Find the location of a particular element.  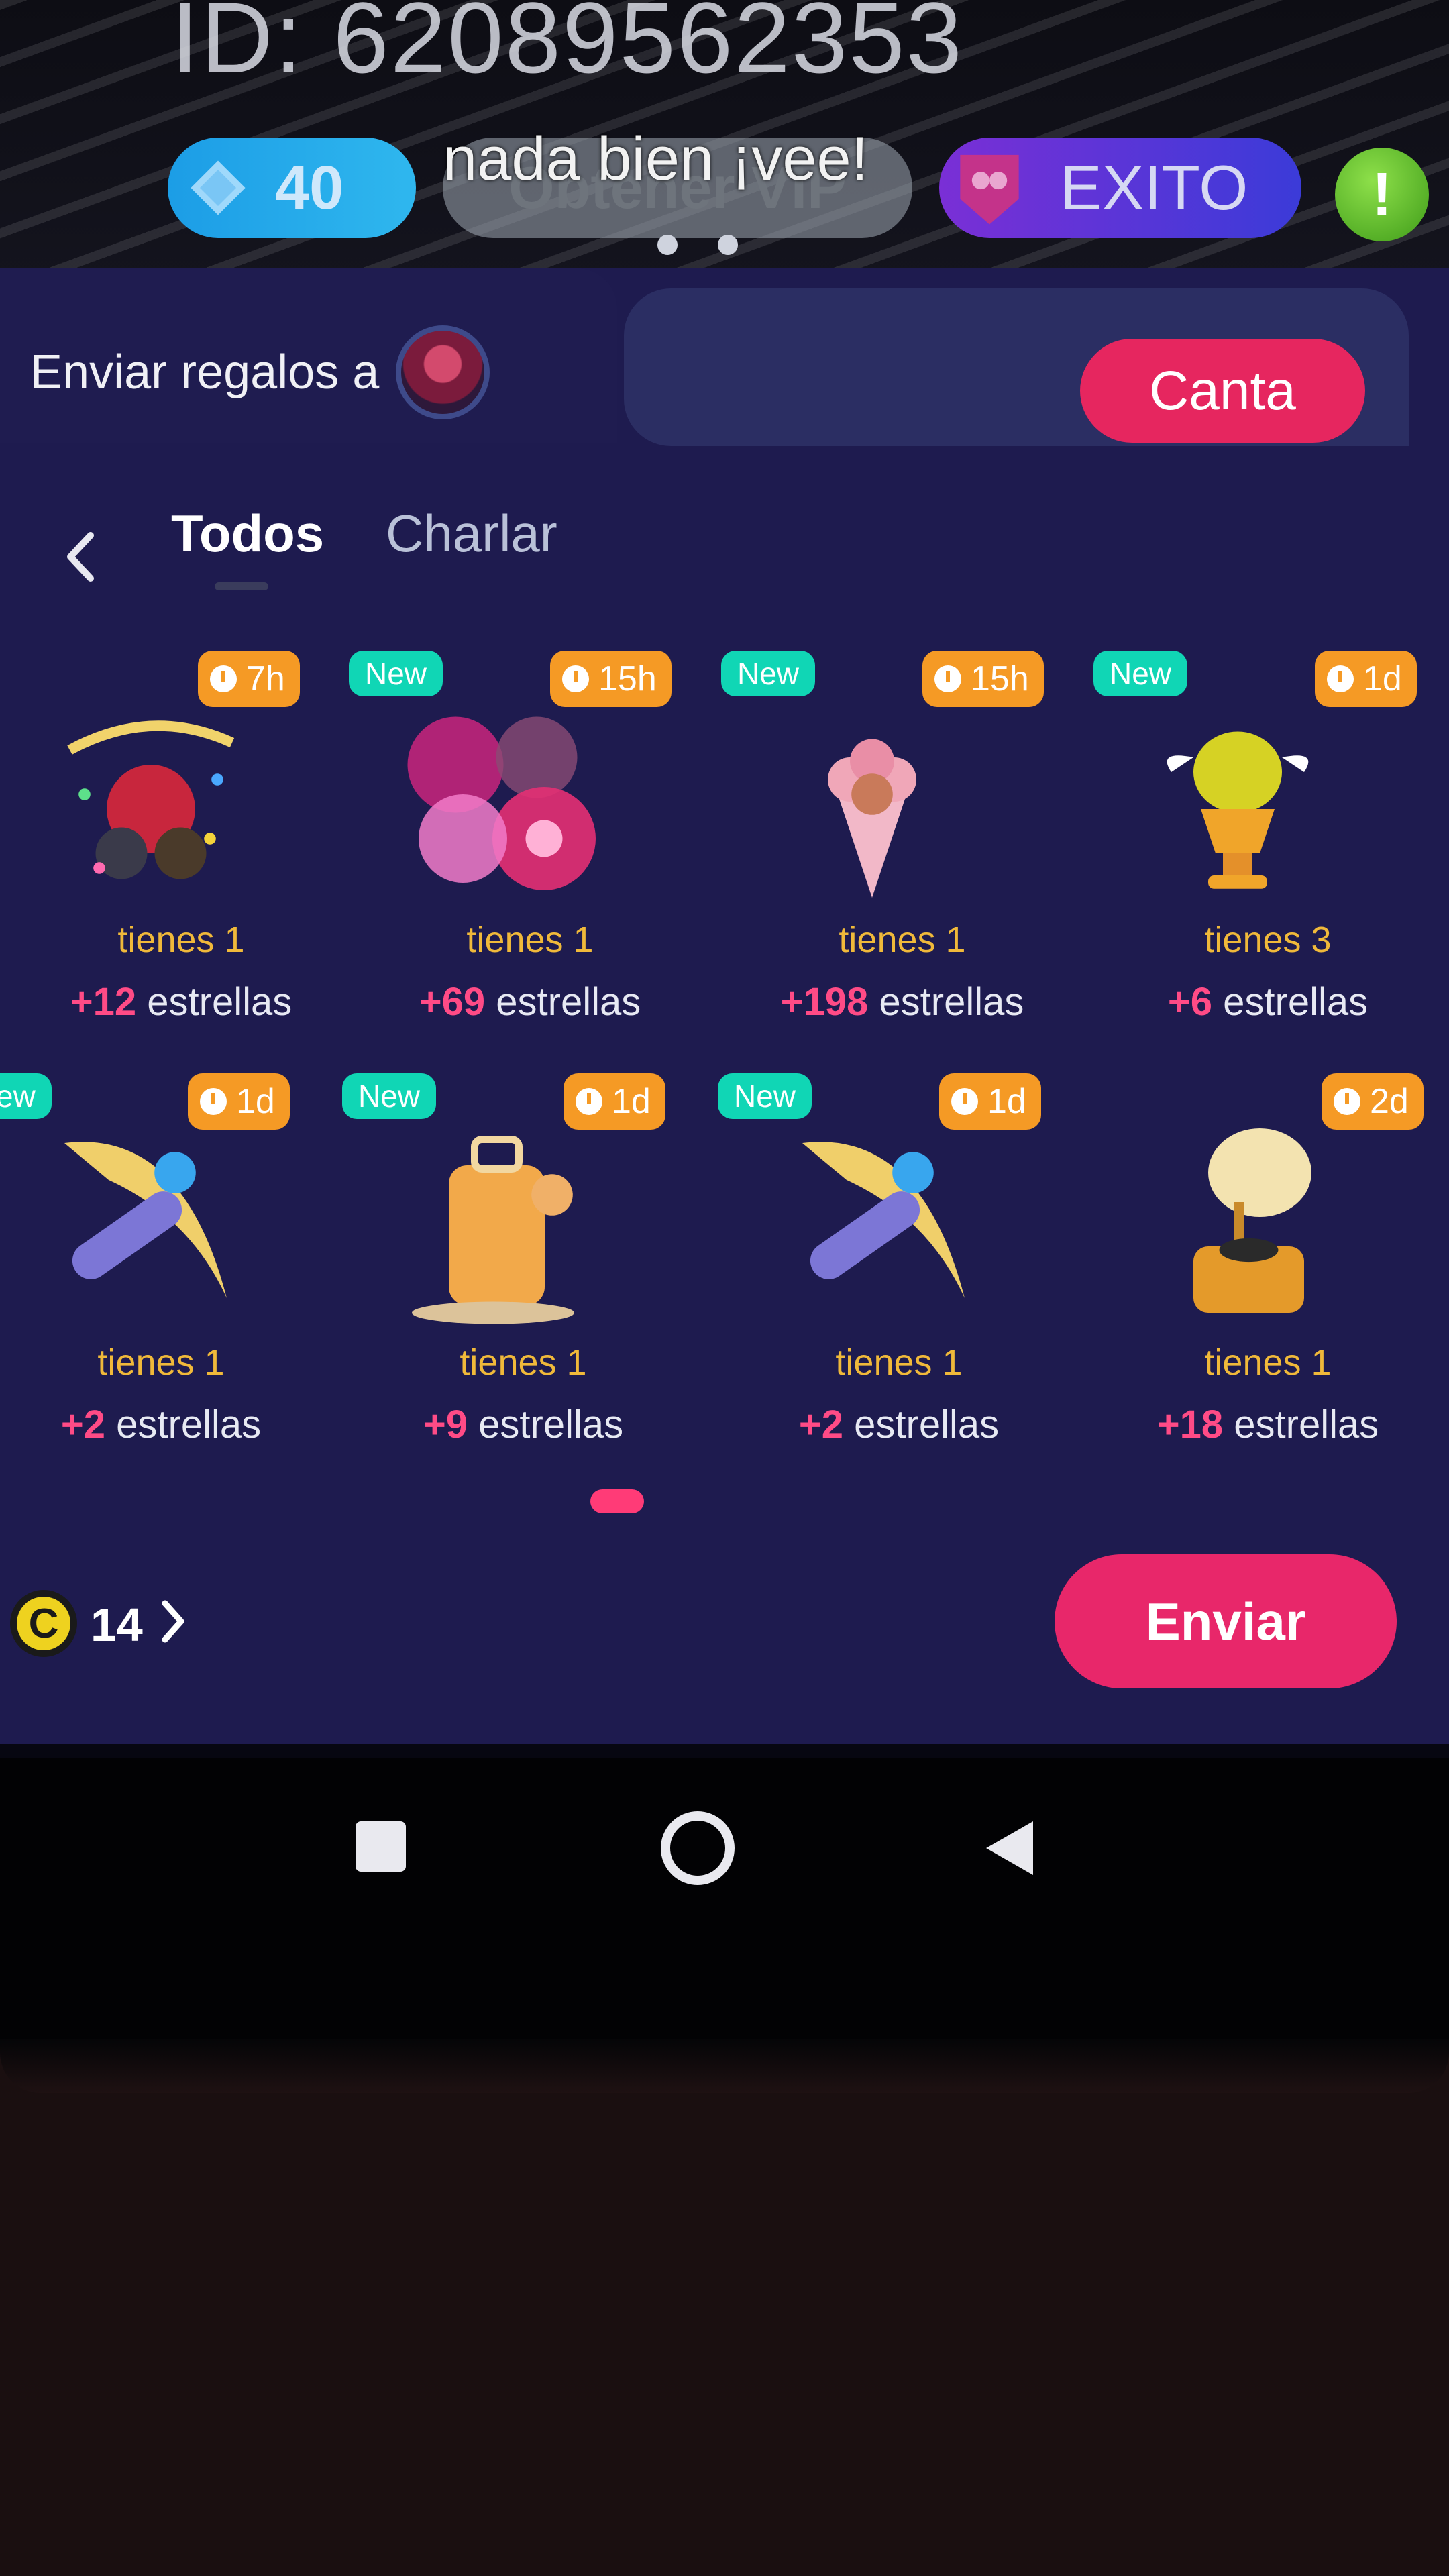

bouquet-gift-icon is located at coordinates (872, 818).